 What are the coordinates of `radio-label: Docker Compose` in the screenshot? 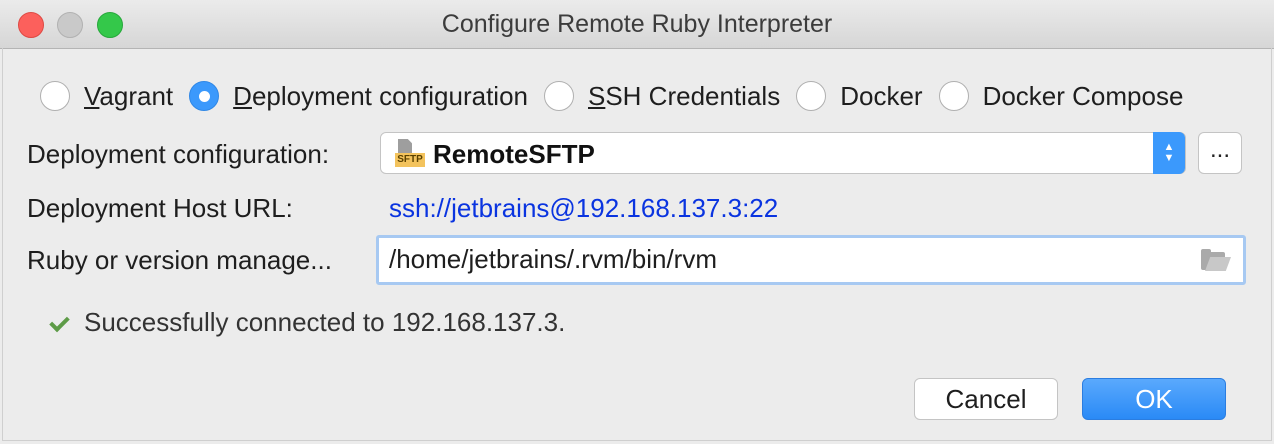 It's located at (1083, 95).